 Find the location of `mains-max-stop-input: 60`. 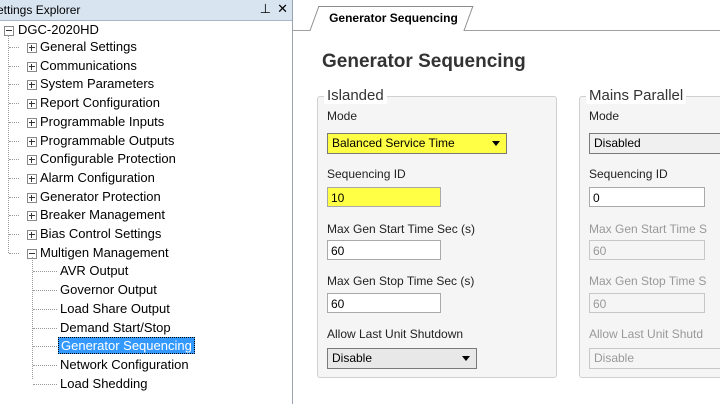

mains-max-stop-input: 60 is located at coordinates (647, 303).